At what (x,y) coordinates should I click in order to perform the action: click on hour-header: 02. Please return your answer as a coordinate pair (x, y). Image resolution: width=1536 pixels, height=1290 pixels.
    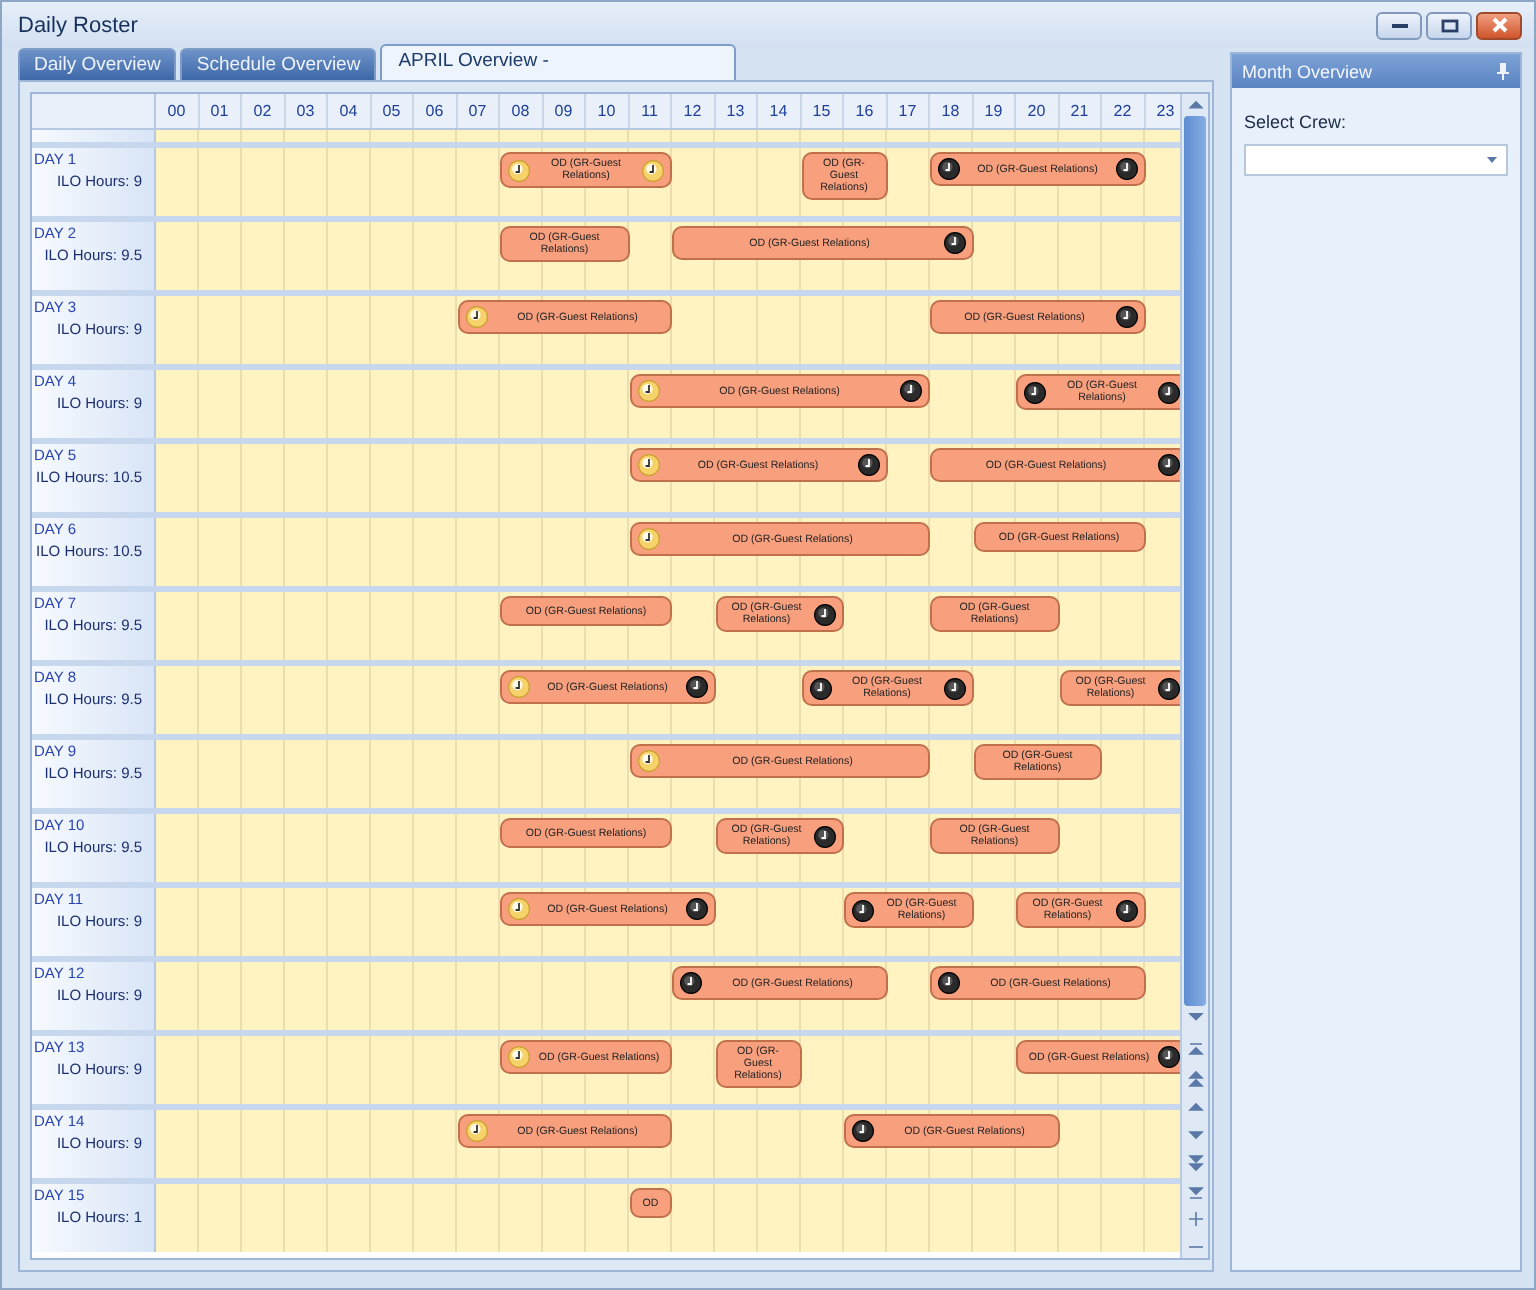
    Looking at the image, I should click on (263, 111).